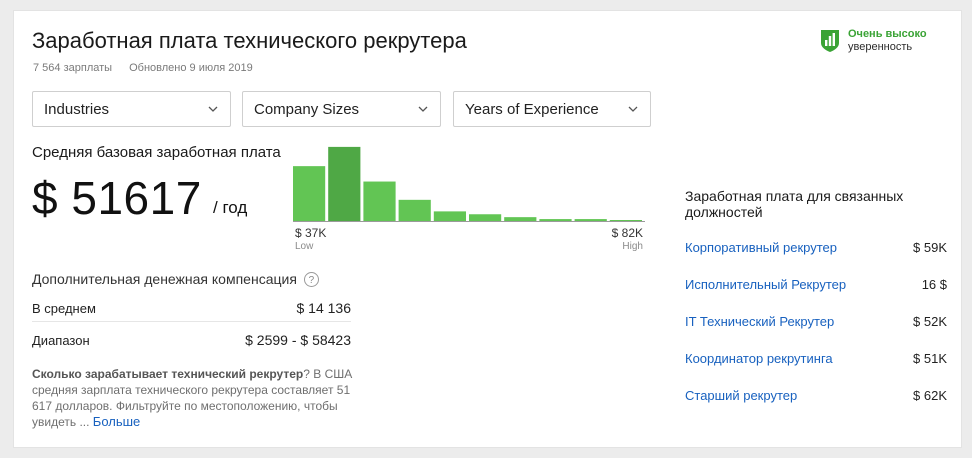 The image size is (972, 458). I want to click on histogram-low: $ 37K Low, so click(310, 240).